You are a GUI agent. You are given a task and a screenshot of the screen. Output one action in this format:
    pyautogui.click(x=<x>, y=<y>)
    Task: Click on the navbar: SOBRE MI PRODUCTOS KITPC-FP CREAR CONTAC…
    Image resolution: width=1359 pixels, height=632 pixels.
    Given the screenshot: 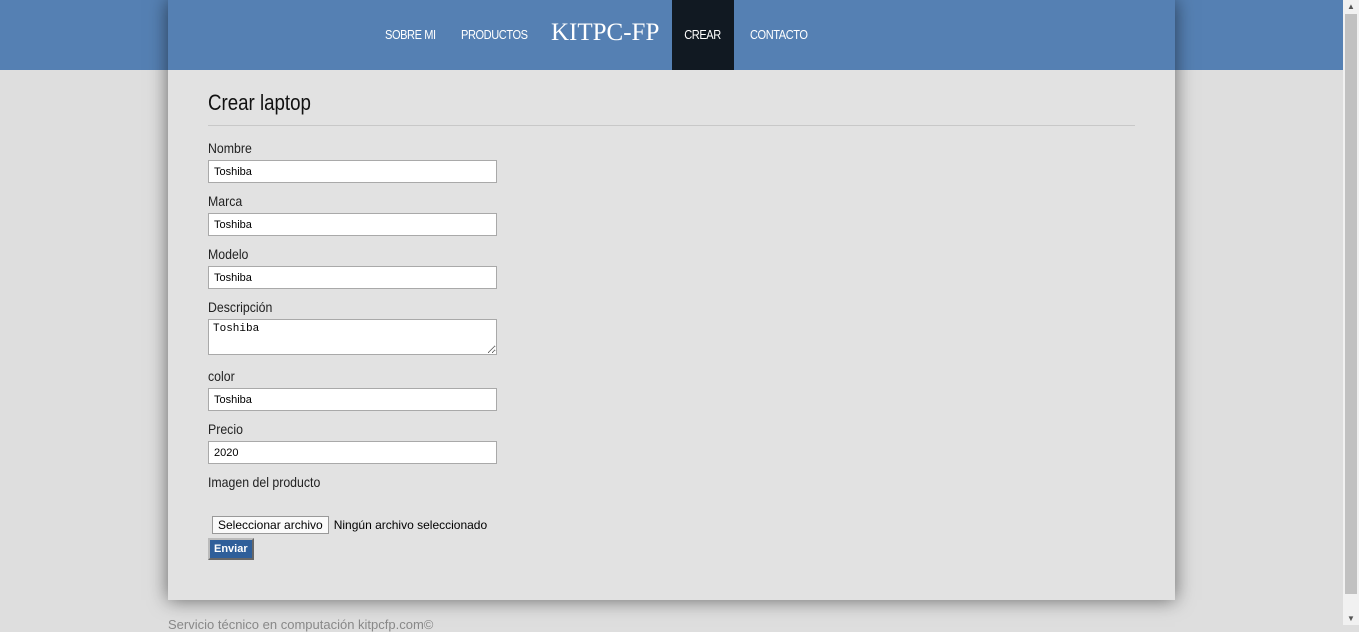 What is the action you would take?
    pyautogui.click(x=671, y=35)
    